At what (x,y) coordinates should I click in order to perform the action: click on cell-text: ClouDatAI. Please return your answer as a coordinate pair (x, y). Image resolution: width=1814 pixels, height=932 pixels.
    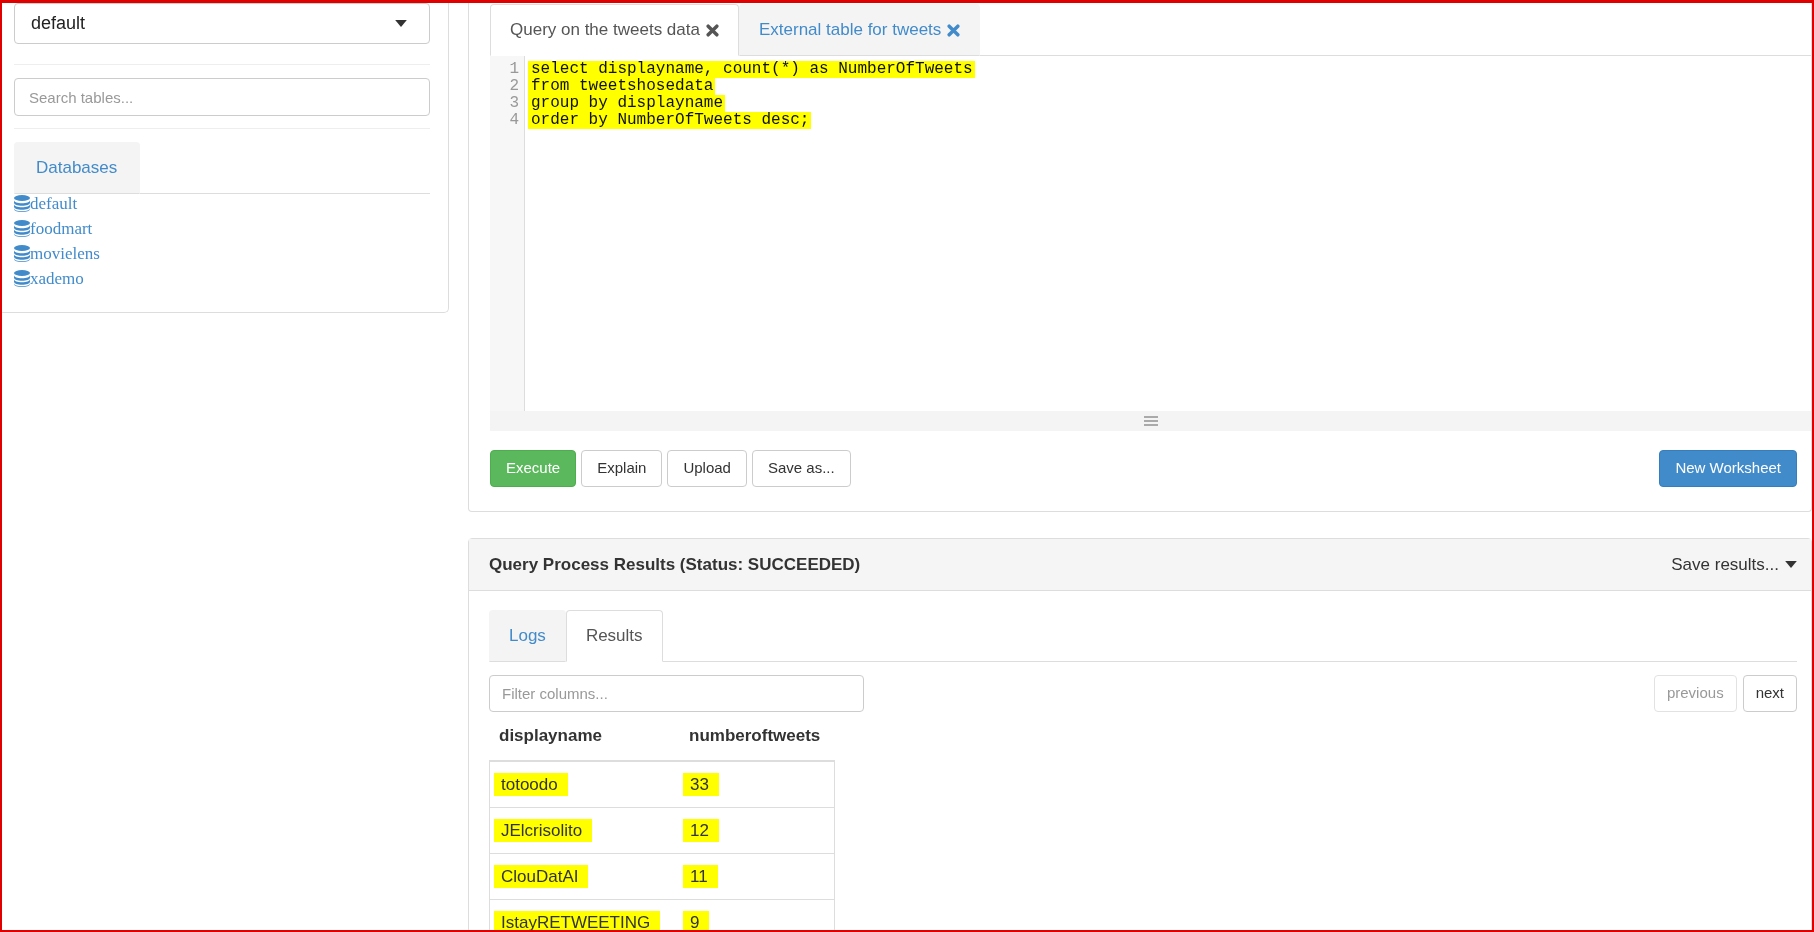
    Looking at the image, I should click on (541, 876).